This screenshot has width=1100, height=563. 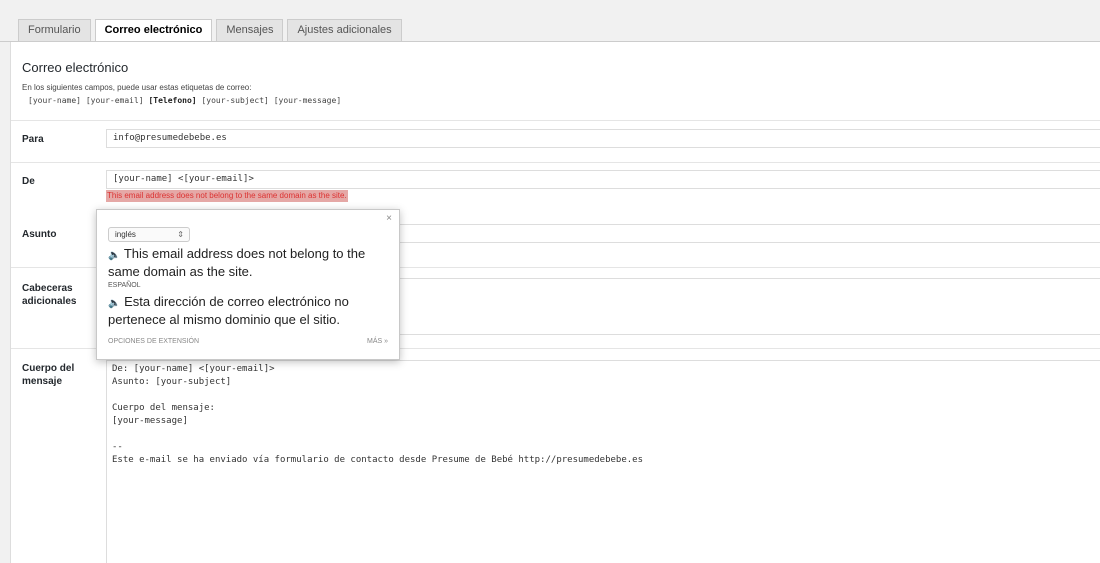 I want to click on tab-correo-electronico: Correo electrónico, so click(x=153, y=31).